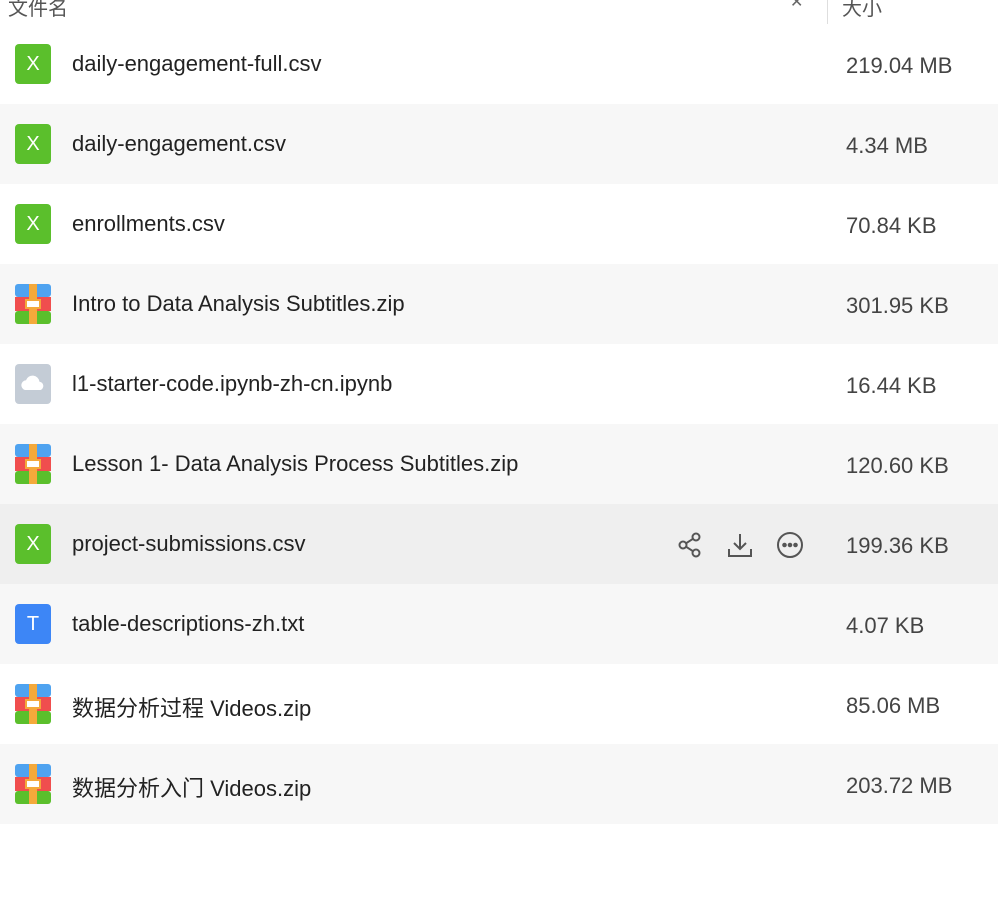 The width and height of the screenshot is (998, 920). I want to click on share-icon, so click(690, 545).